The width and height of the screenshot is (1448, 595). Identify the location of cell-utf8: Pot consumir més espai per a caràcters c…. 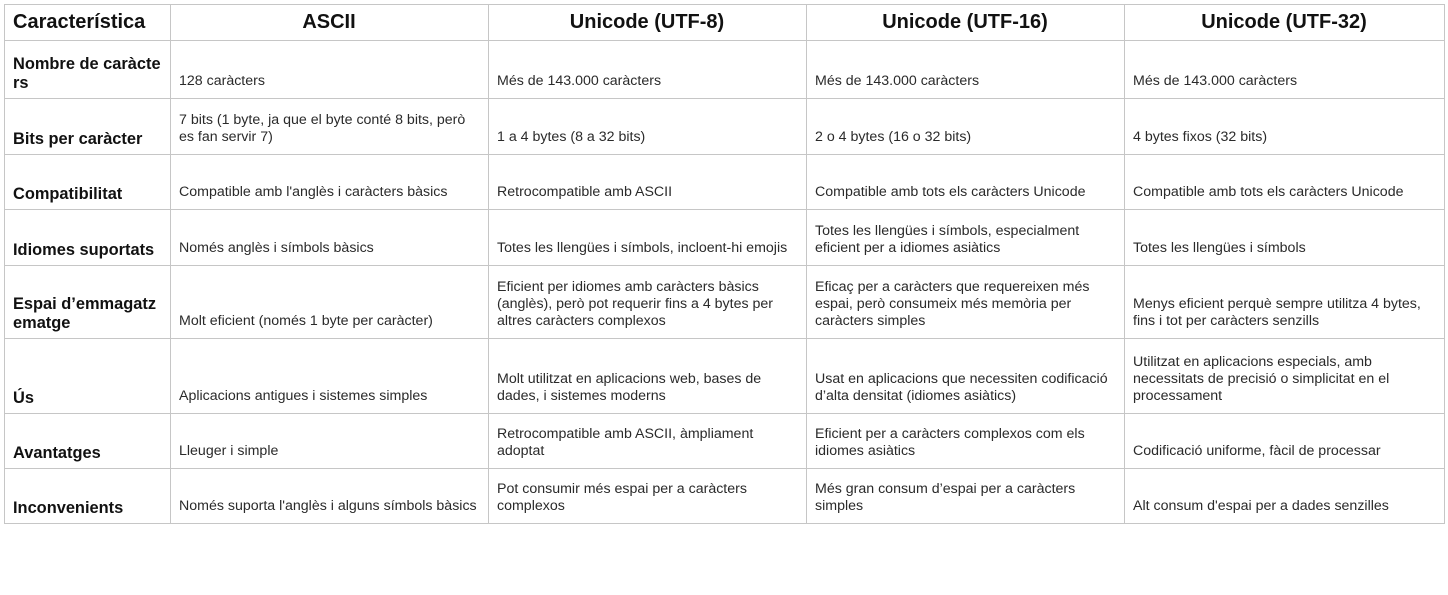
(647, 496).